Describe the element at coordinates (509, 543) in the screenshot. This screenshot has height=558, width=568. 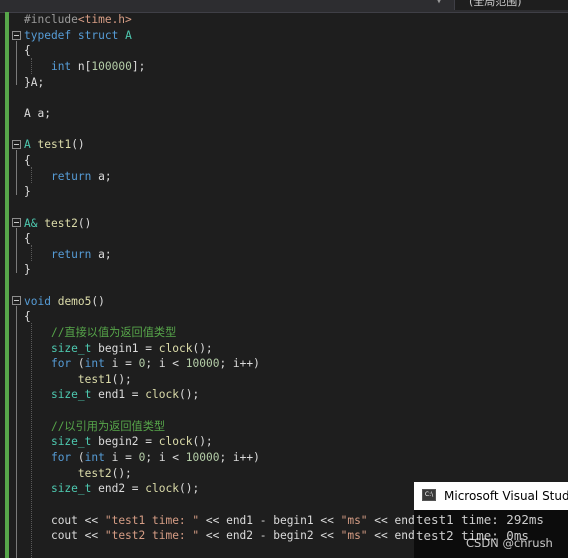
I see `watermark: CSDN @chrush` at that location.